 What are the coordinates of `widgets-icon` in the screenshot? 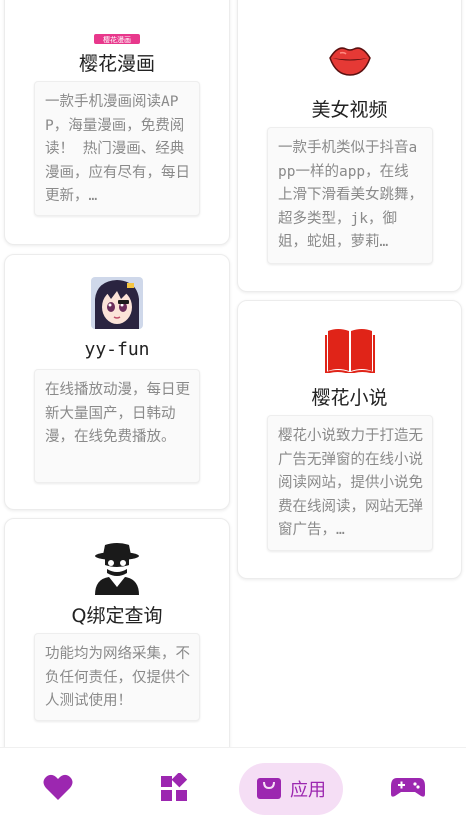 It's located at (174, 788).